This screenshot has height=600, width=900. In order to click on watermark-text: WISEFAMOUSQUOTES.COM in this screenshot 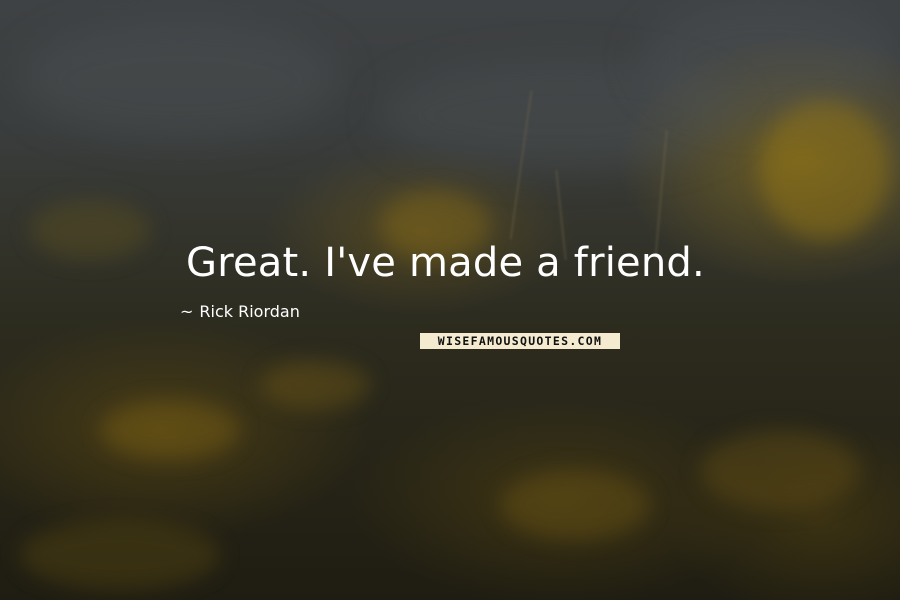, I will do `click(520, 341)`.